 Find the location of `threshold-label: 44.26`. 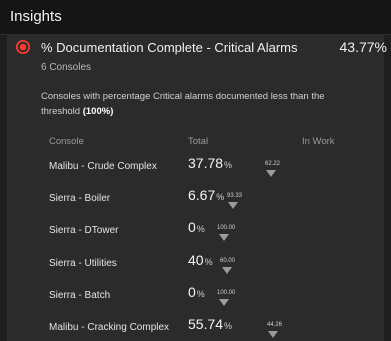

threshold-label: 44.26 is located at coordinates (275, 325).